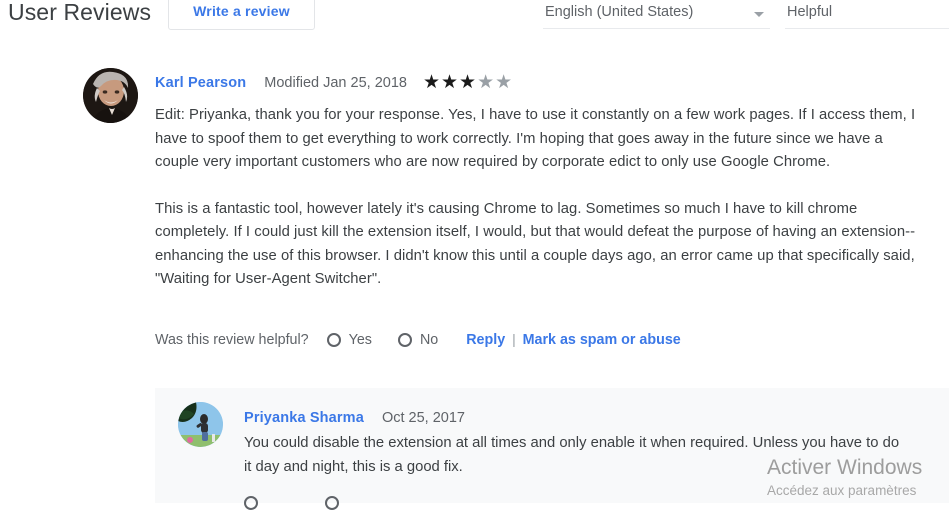 The image size is (949, 510). Describe the element at coordinates (332, 503) in the screenshot. I see `reply-radio-no-icon` at that location.